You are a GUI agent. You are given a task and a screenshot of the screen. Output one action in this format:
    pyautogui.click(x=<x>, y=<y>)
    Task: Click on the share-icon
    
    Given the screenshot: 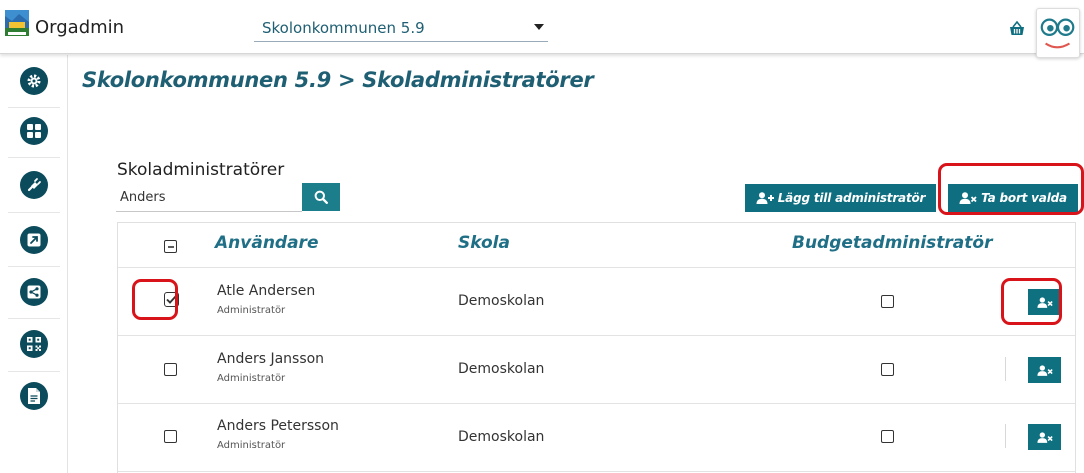 What is the action you would take?
    pyautogui.click(x=34, y=292)
    